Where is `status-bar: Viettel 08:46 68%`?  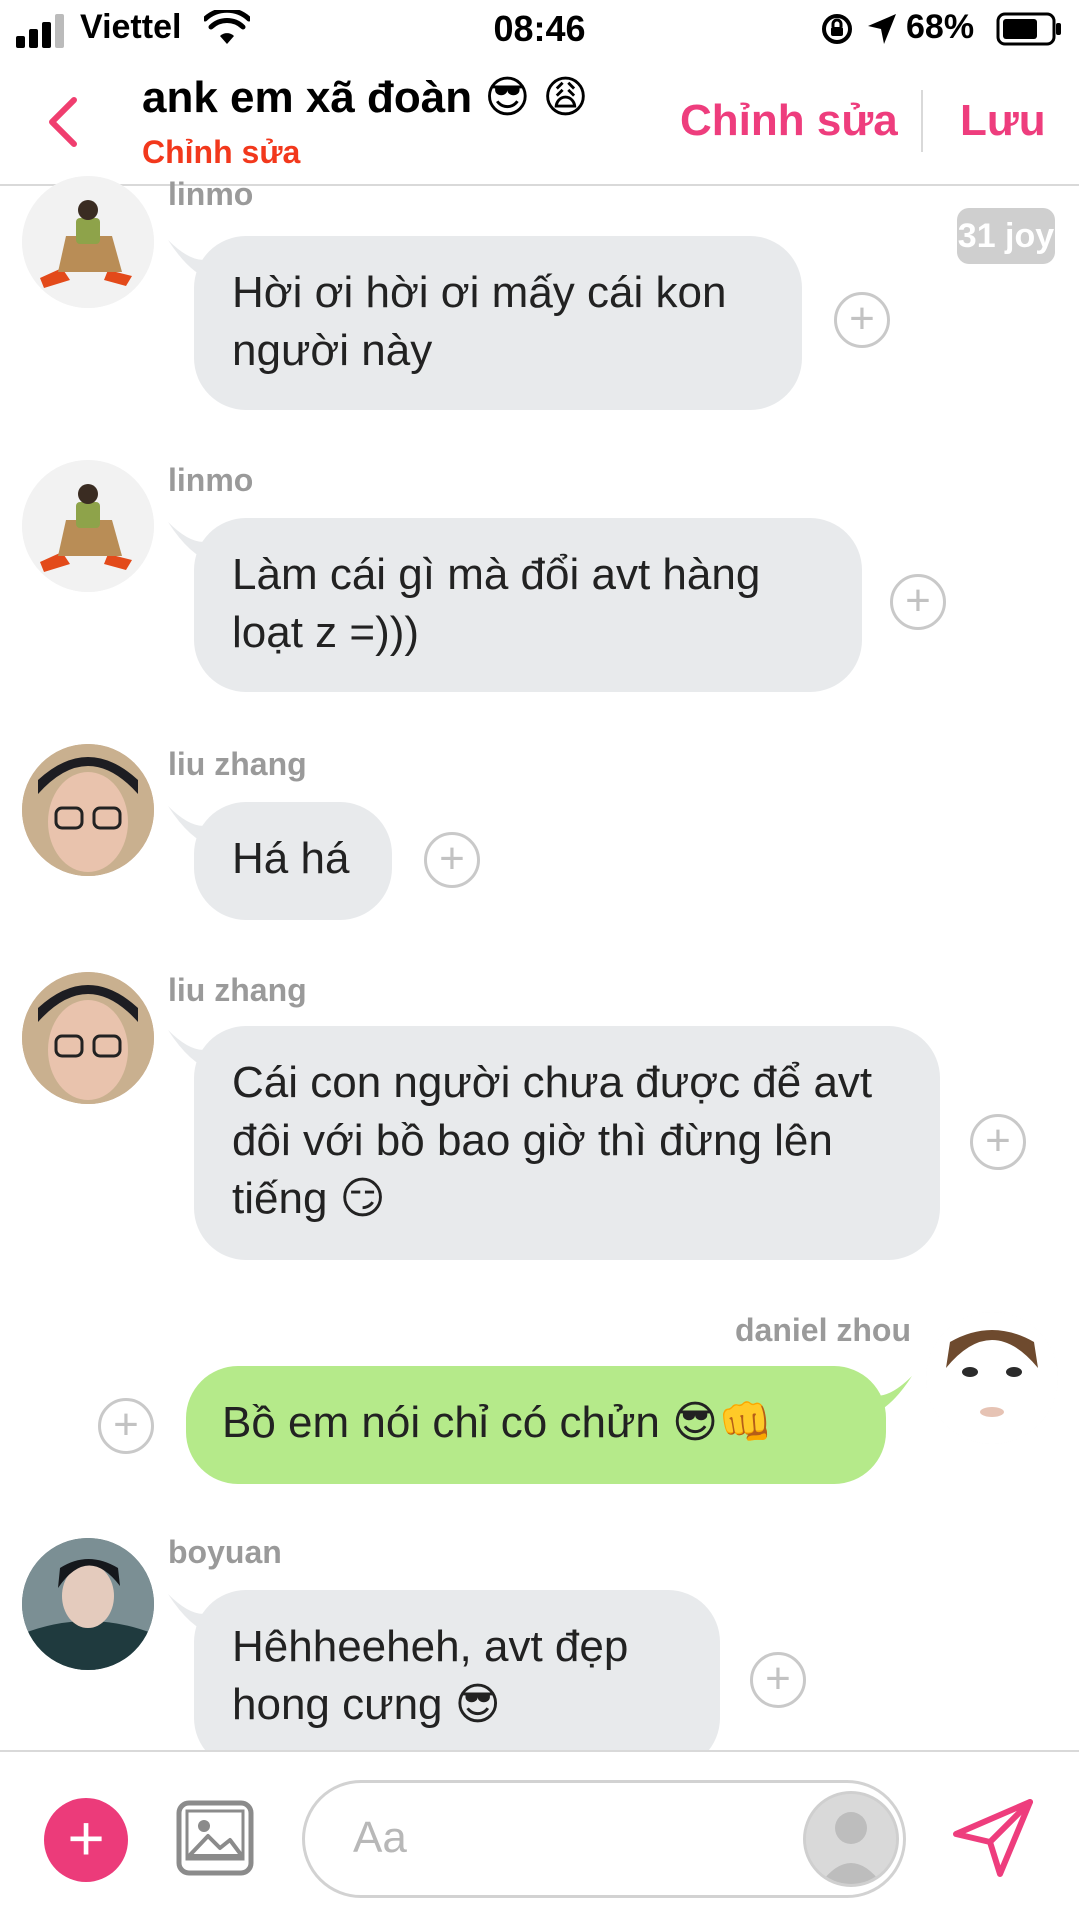 status-bar: Viettel 08:46 68% is located at coordinates (539, 30).